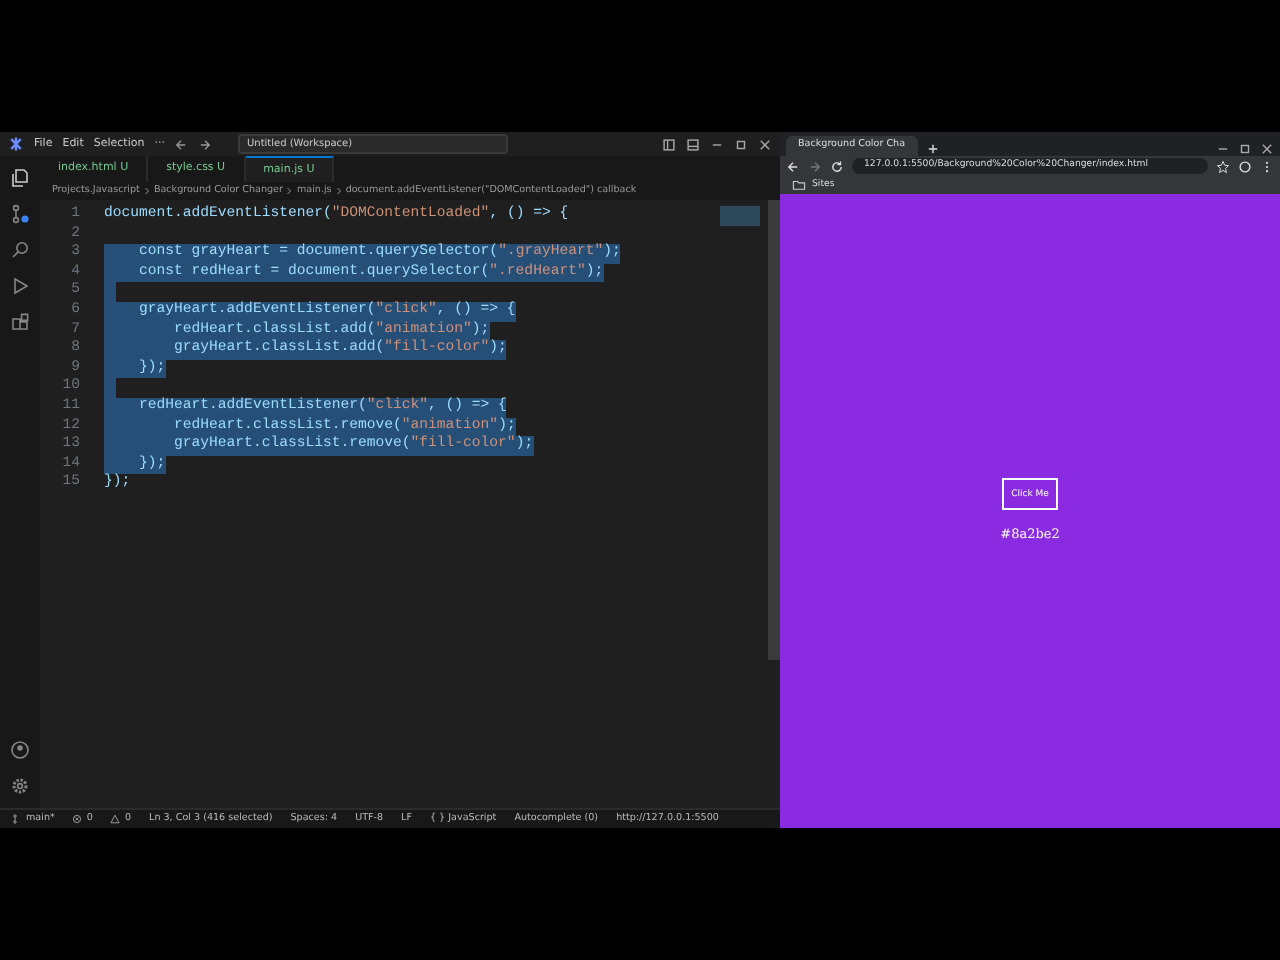 Image resolution: width=1280 pixels, height=960 pixels. Describe the element at coordinates (1245, 166) in the screenshot. I see `profile-icon` at that location.